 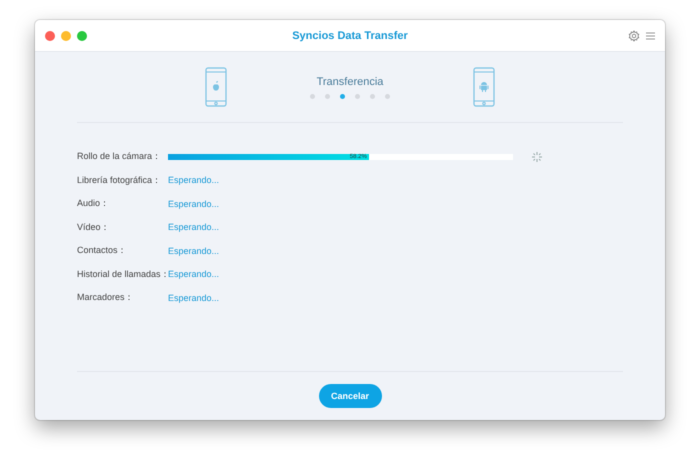 I want to click on item-label: Vídeo：, so click(x=94, y=227).